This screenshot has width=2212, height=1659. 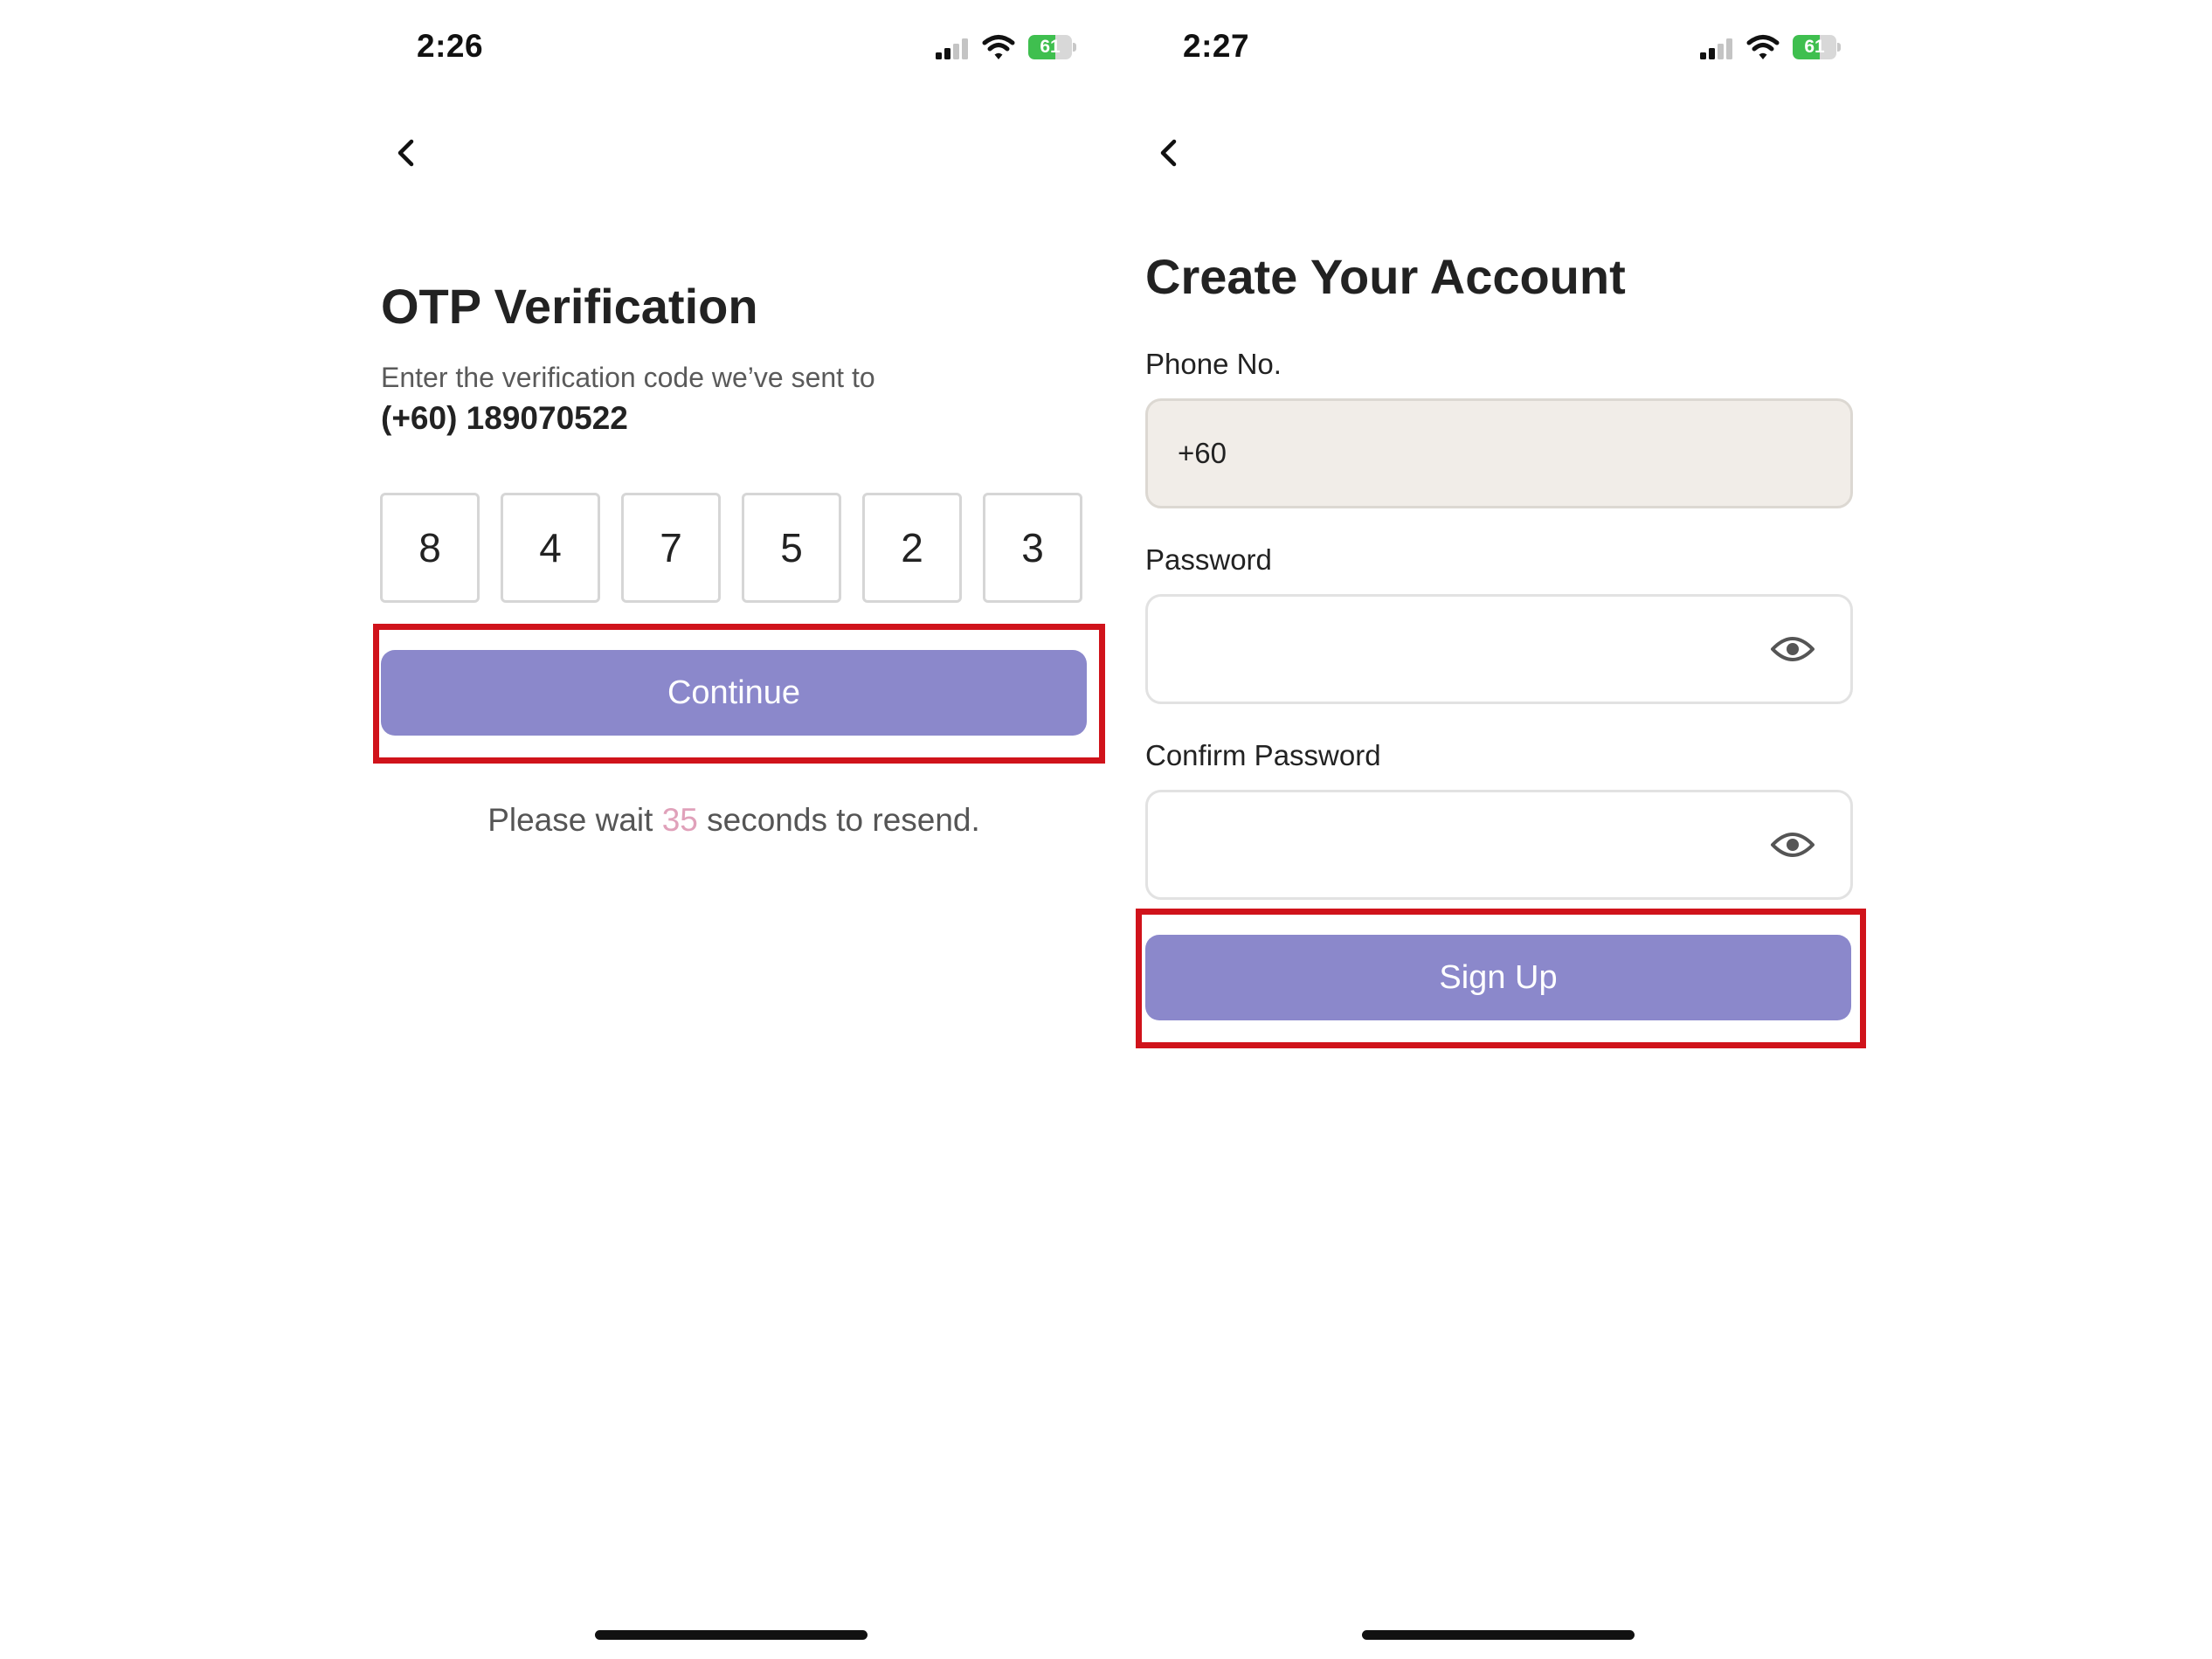 I want to click on status-time: 2:26, so click(x=450, y=46).